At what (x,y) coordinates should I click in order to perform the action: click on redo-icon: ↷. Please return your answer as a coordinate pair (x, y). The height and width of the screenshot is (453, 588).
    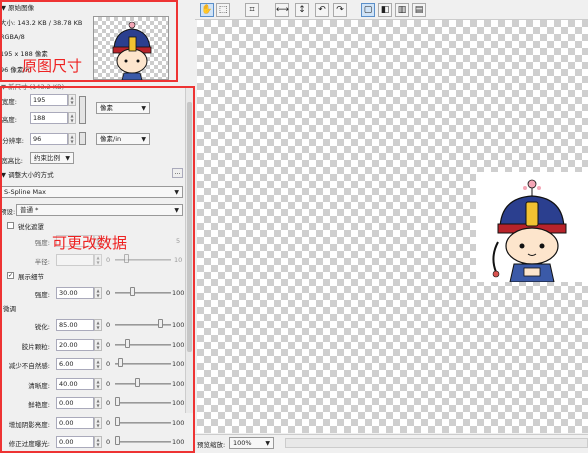
    Looking at the image, I should click on (340, 10).